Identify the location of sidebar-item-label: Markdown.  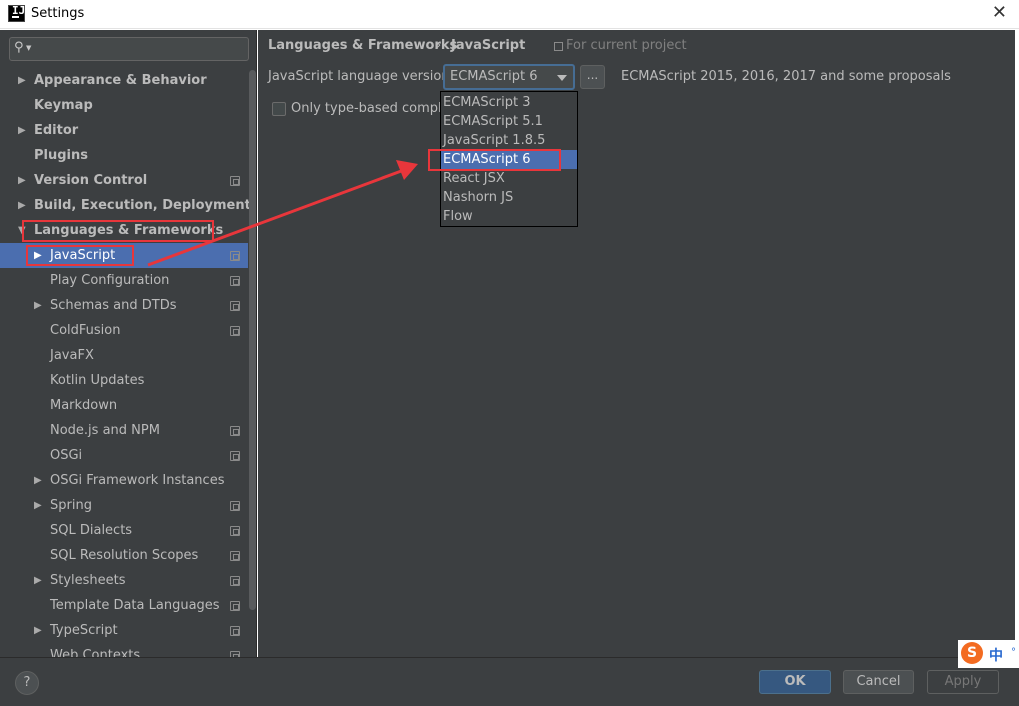
(84, 405).